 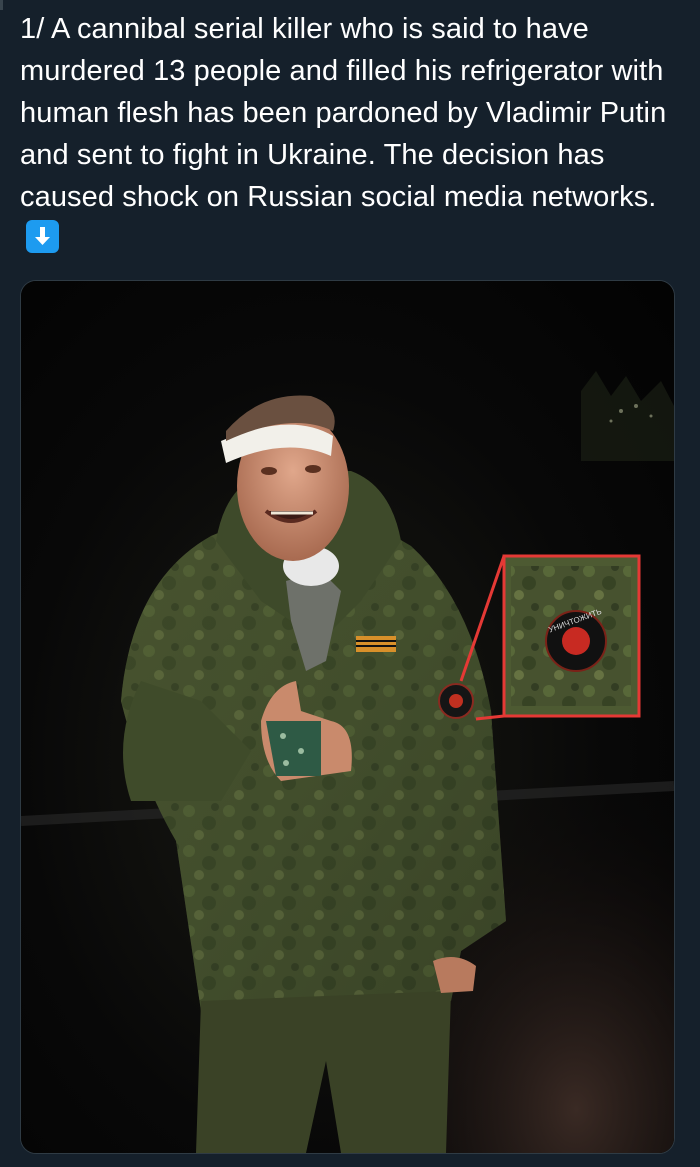 What do you see at coordinates (1, 5) in the screenshot?
I see `thread-connector-line` at bounding box center [1, 5].